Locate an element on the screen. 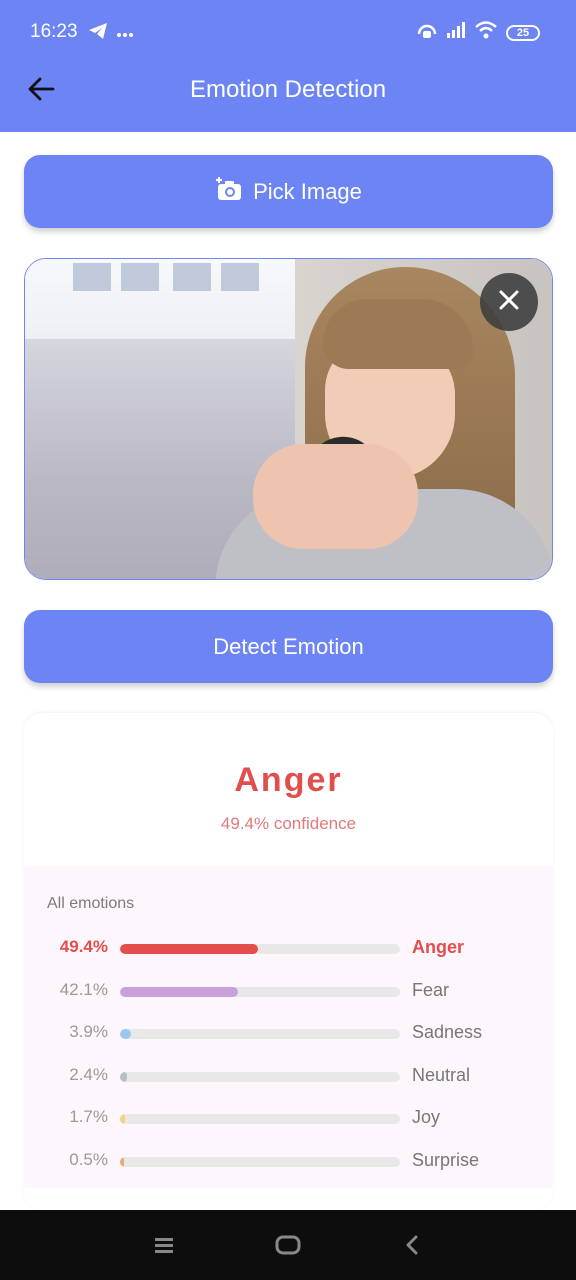  emotion-row: 2.4% Neutral is located at coordinates (288, 1076).